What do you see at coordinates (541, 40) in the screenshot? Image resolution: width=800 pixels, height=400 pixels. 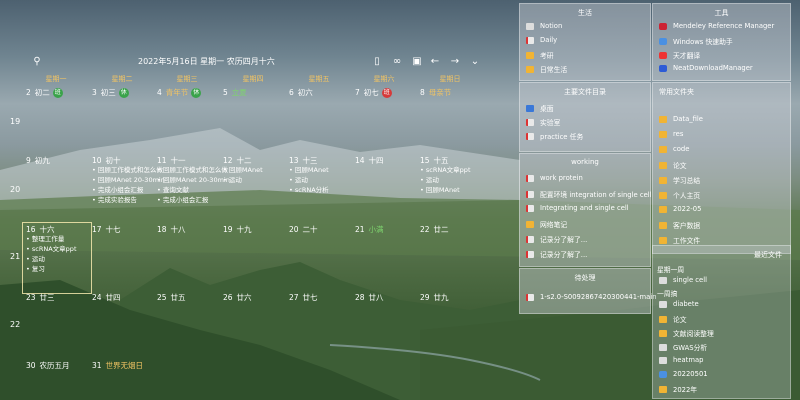 I see `shortcut-item: Daily` at bounding box center [541, 40].